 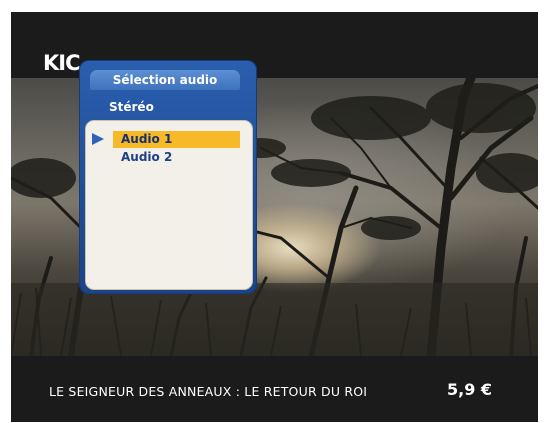 What do you see at coordinates (131, 107) in the screenshot?
I see `audio-mode-label: Stéréo` at bounding box center [131, 107].